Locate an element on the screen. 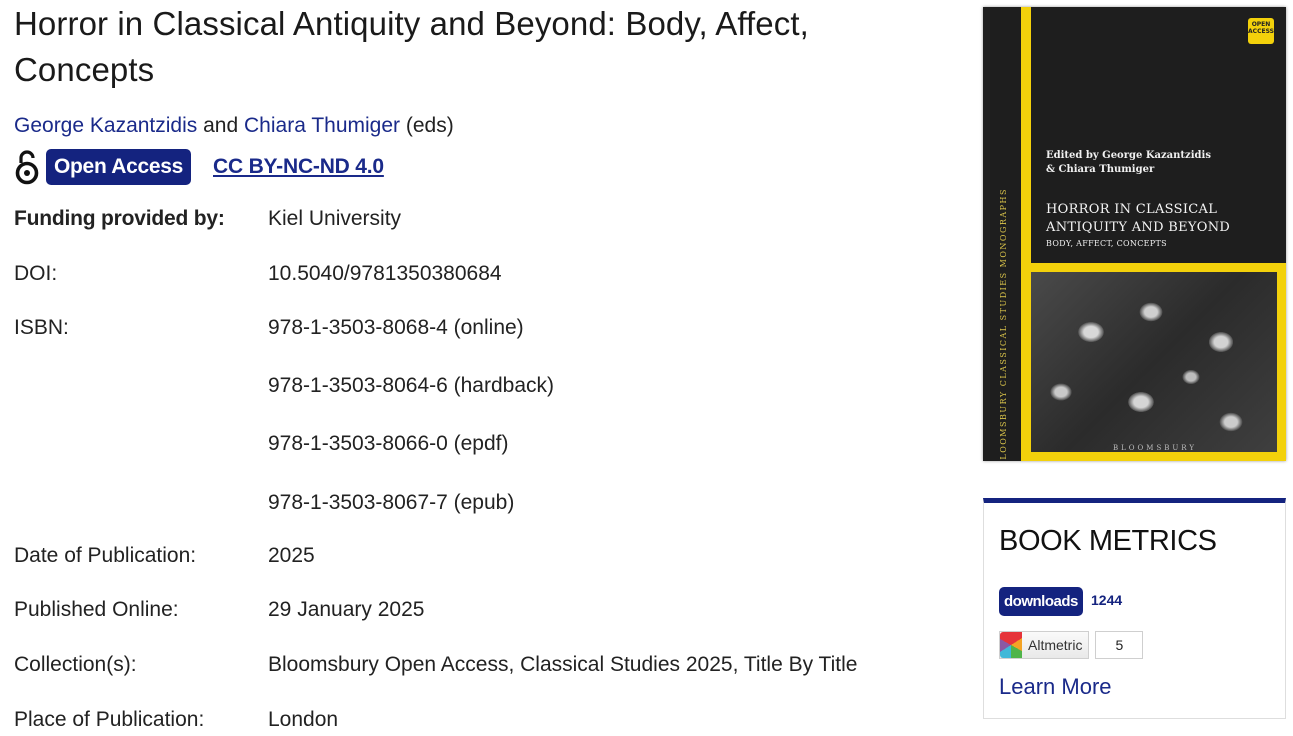  online-label: Published Online: is located at coordinates (96, 609).